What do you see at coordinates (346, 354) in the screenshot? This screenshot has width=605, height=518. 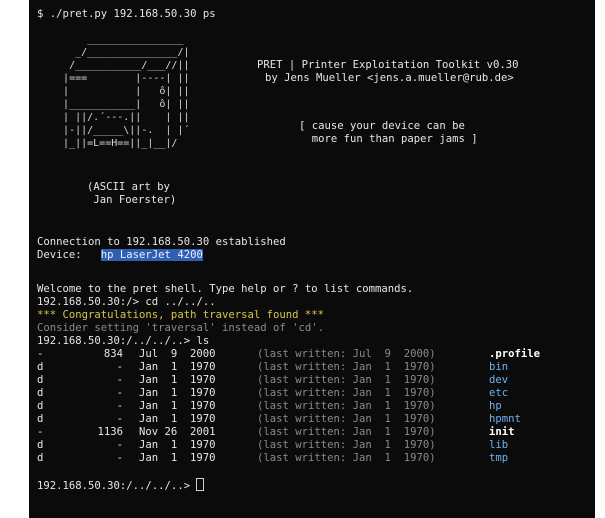 I see `listing-written-cell: (last written: Jul 9 2000)` at bounding box center [346, 354].